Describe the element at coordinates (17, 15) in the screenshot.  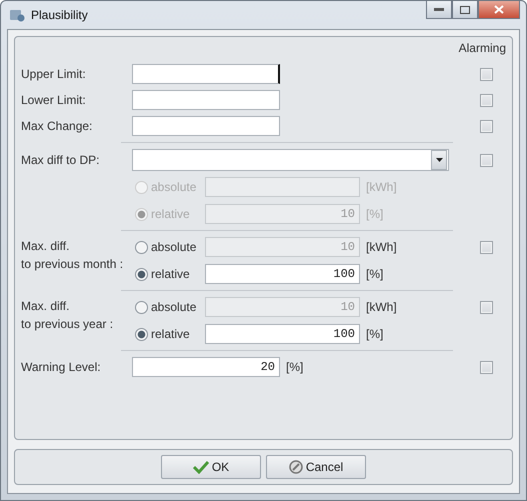
I see `app-icon` at that location.